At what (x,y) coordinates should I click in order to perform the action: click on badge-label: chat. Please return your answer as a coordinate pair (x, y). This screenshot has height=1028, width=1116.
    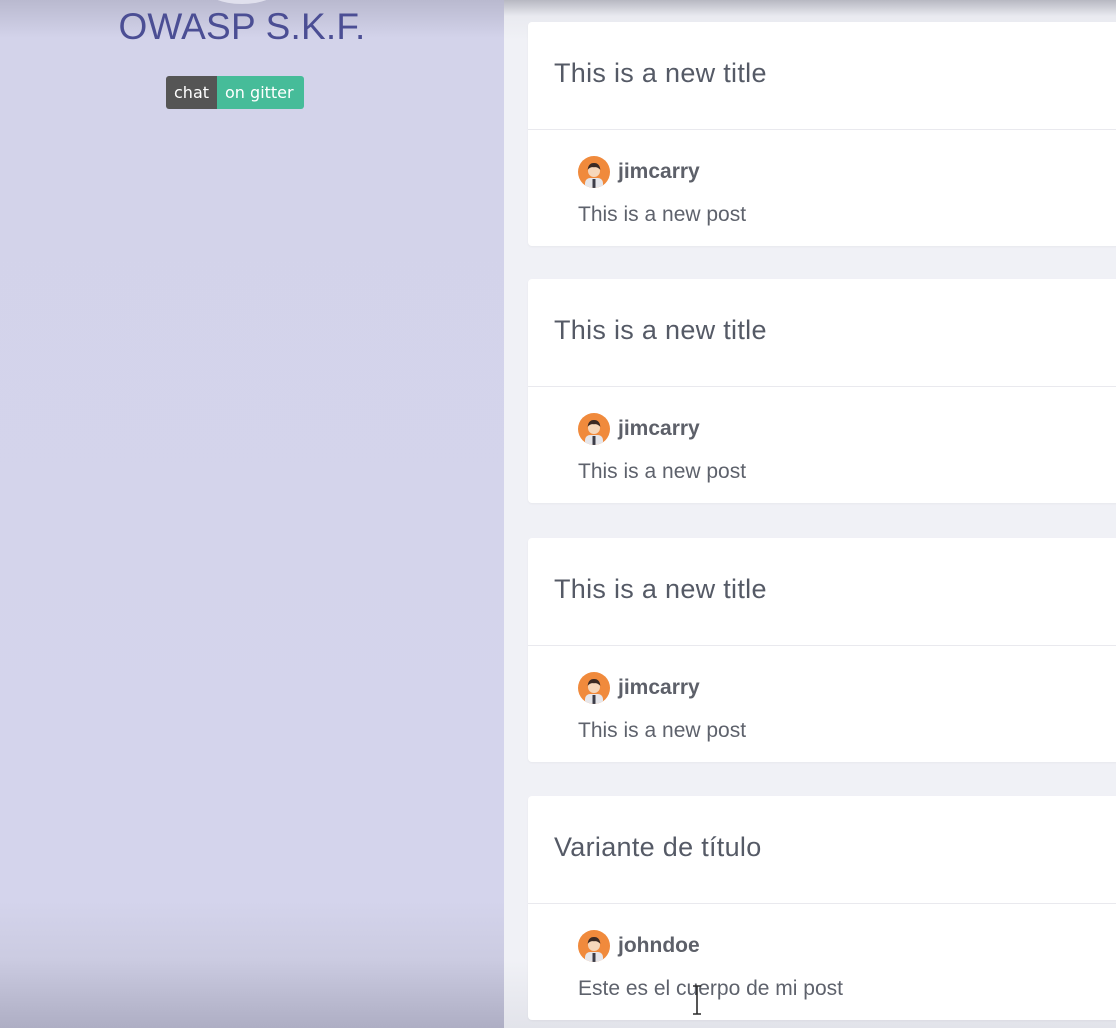
    Looking at the image, I should click on (192, 92).